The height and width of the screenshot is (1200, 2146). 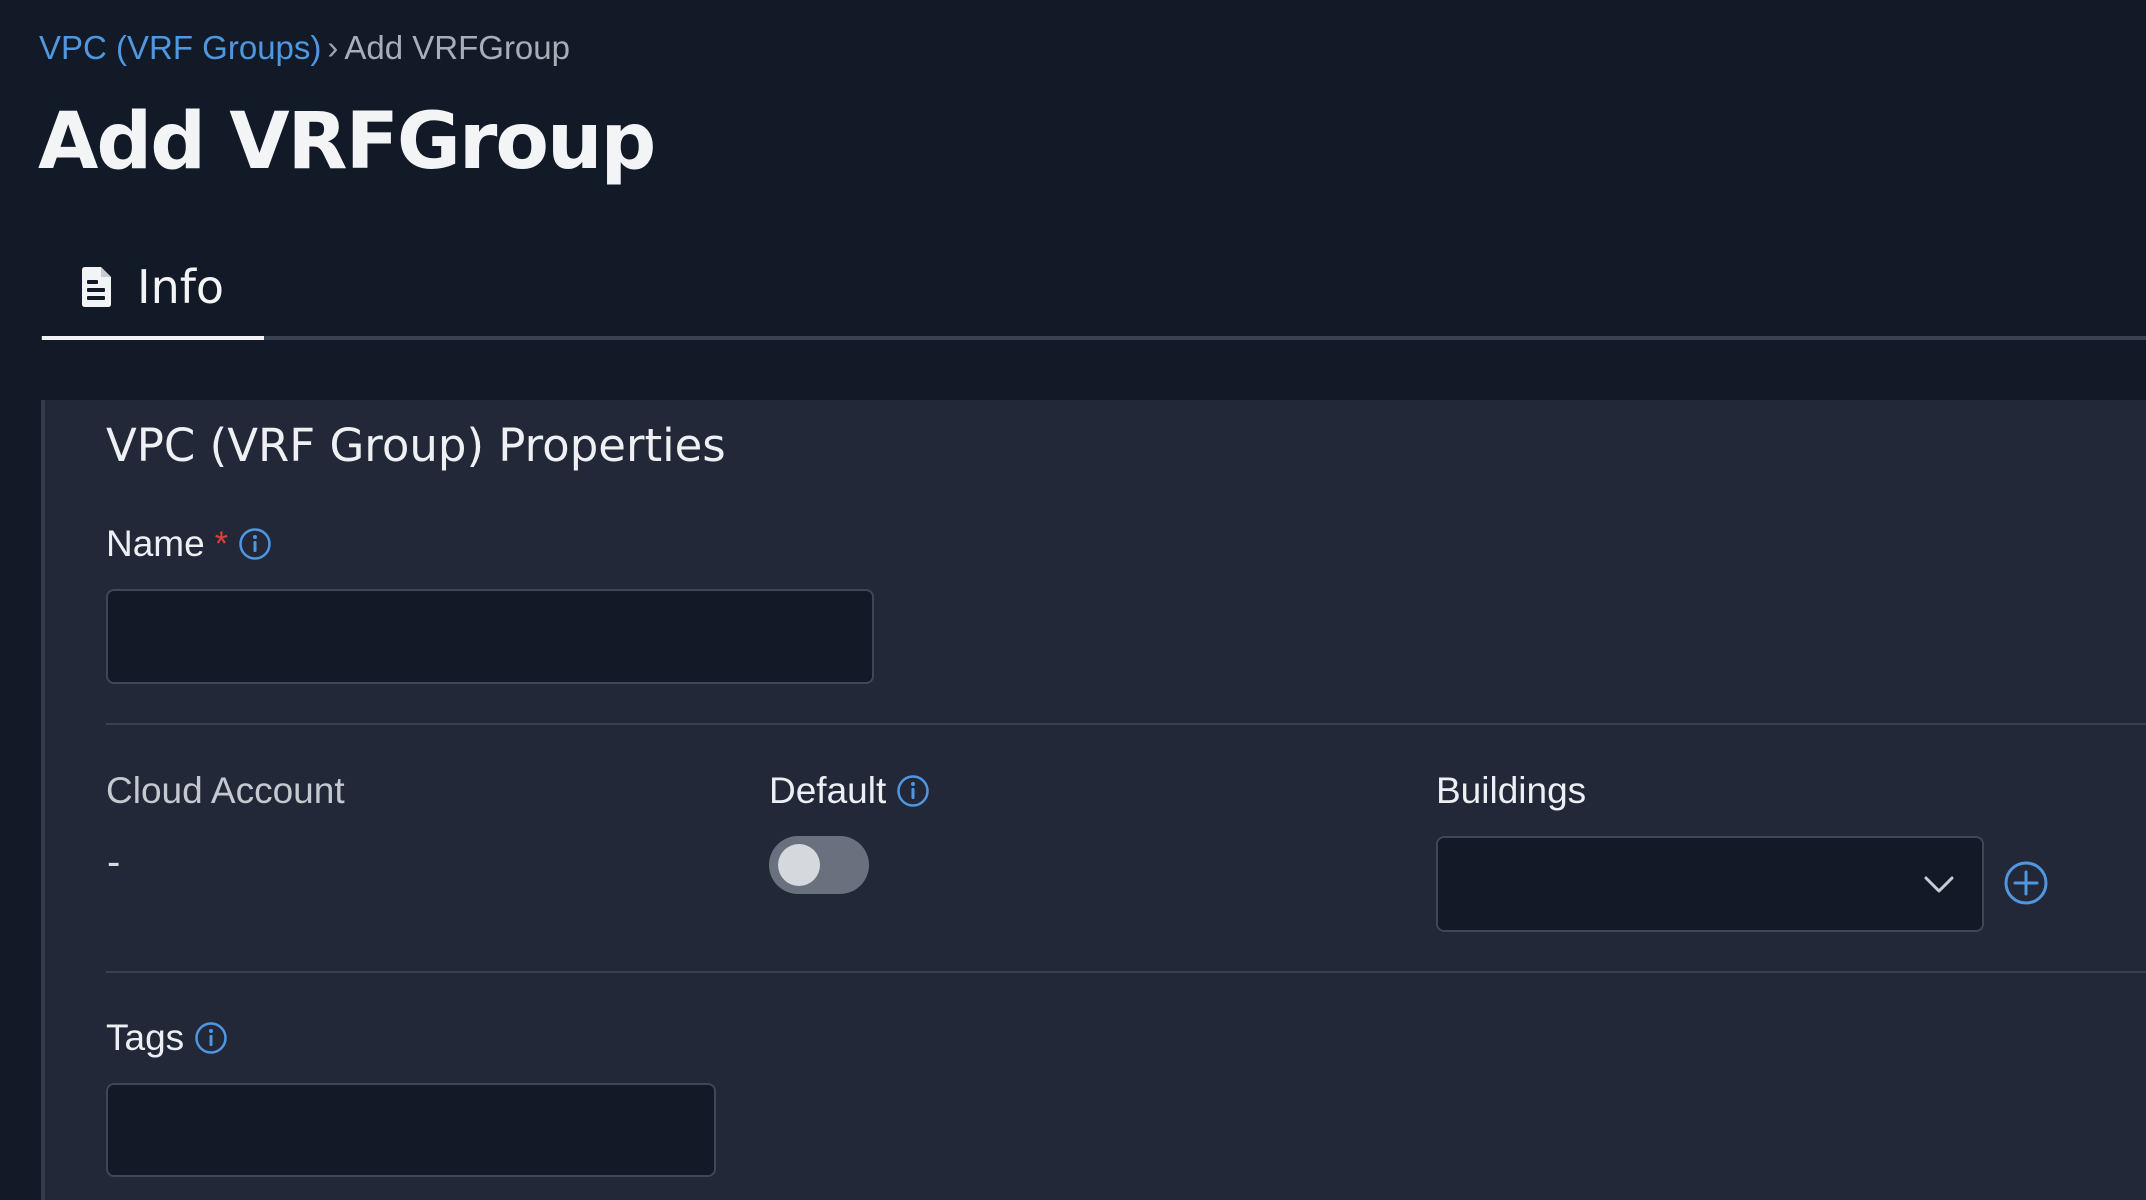 I want to click on tags-field-label: Tags, so click(x=167, y=1038).